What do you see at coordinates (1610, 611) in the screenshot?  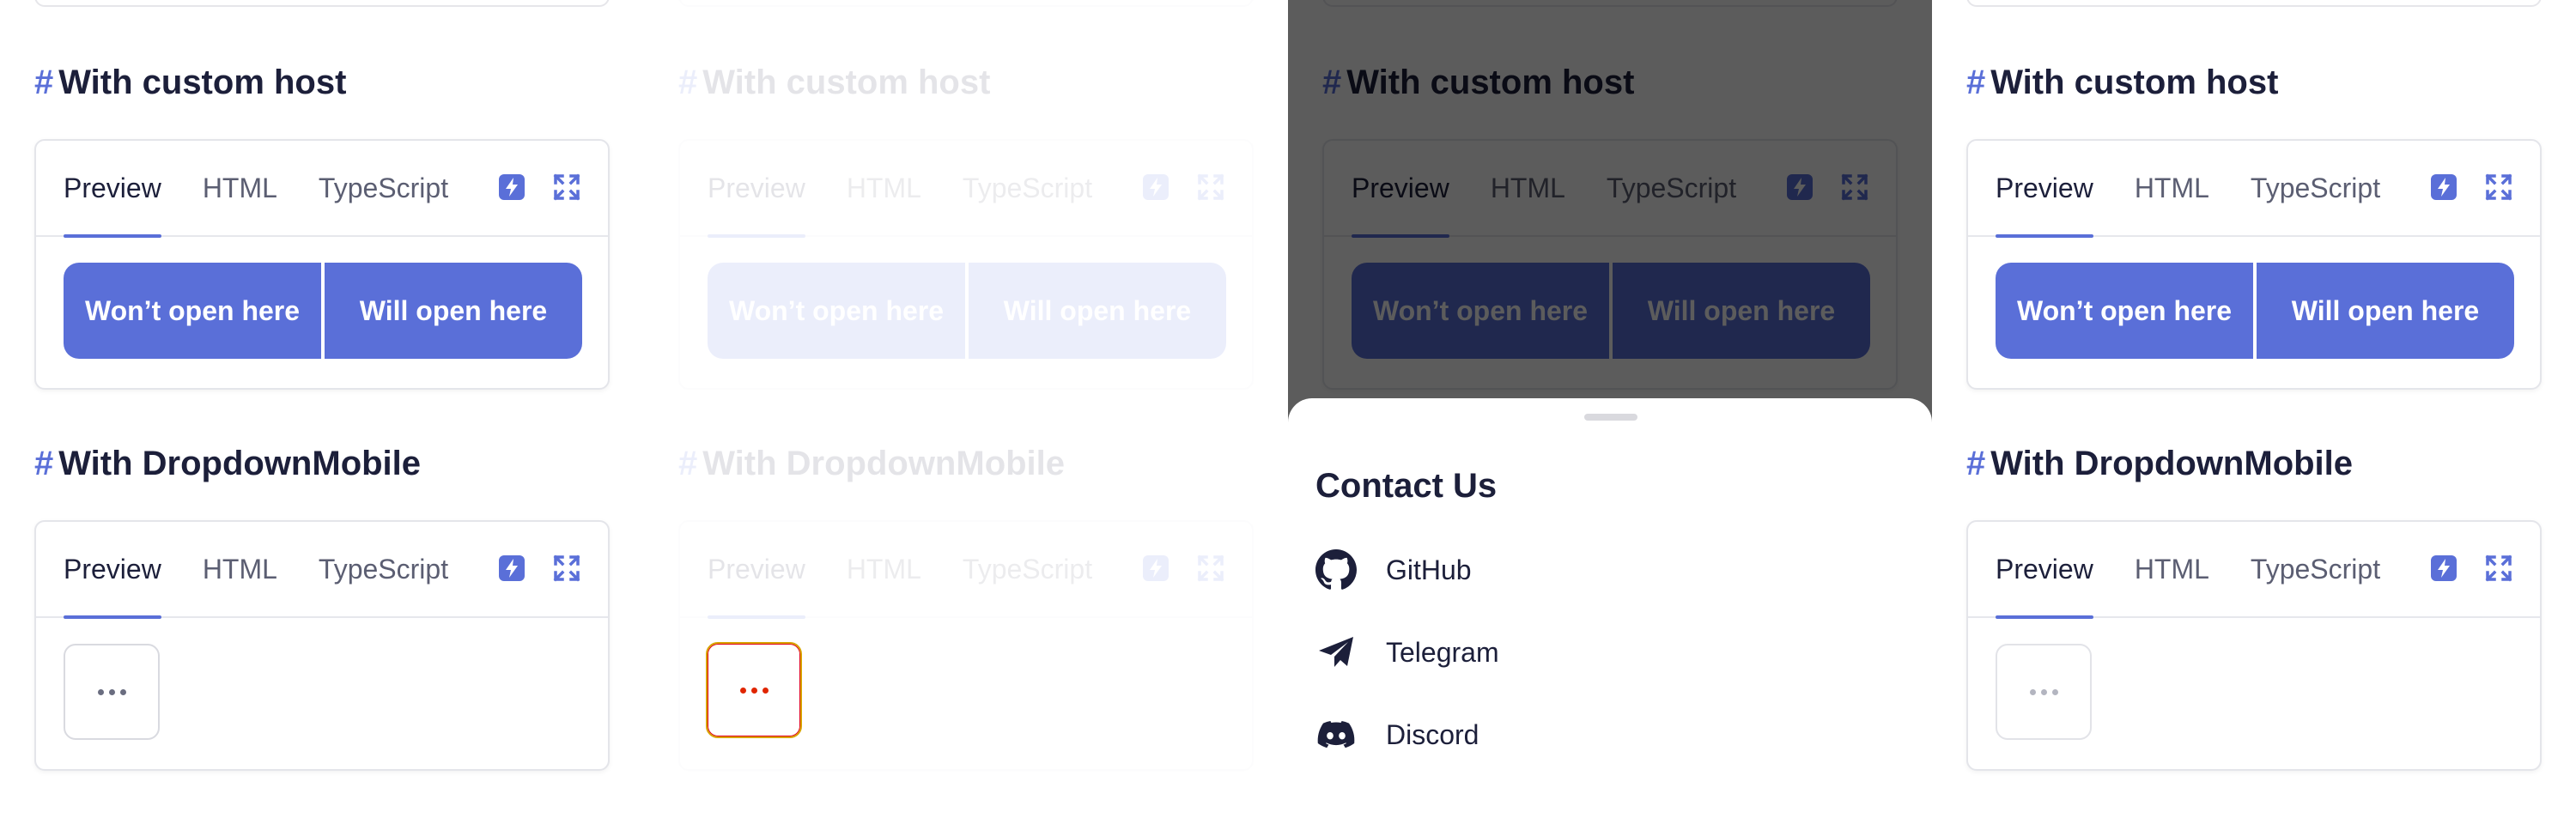 I see `contact-us-bottom-sheet: Contact Us GitHub Telegram Discord` at bounding box center [1610, 611].